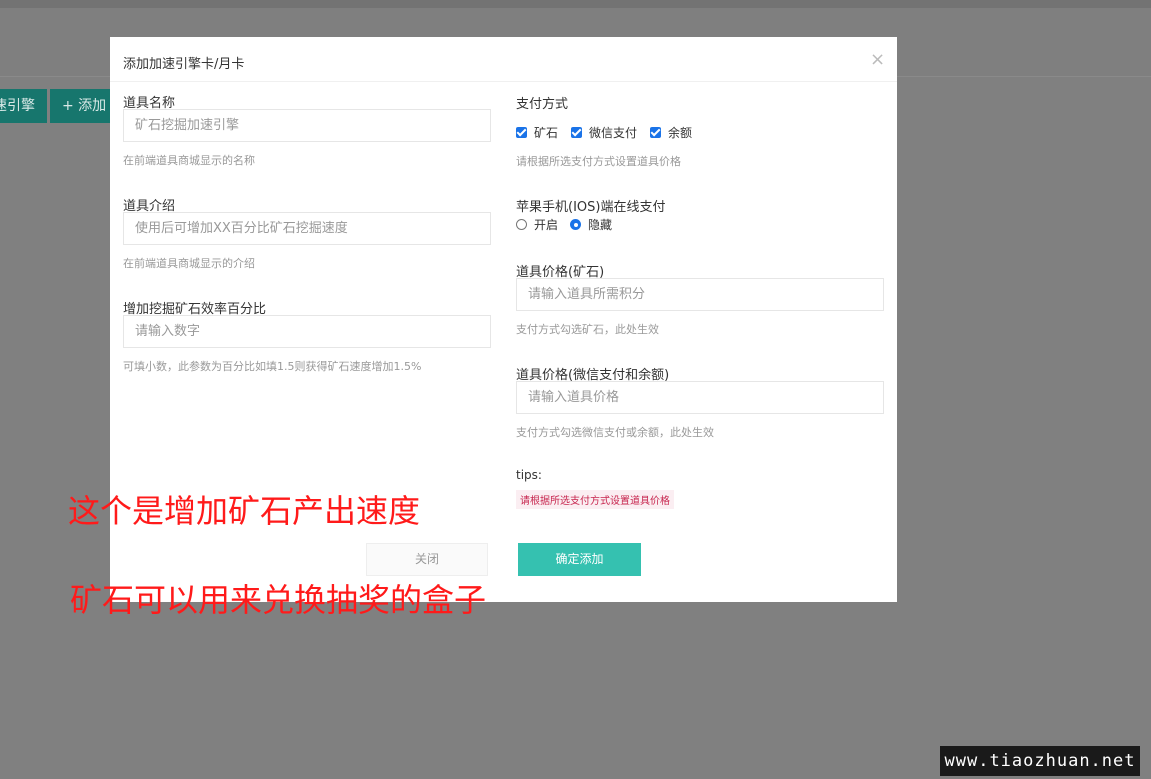  I want to click on confirm-add-button: 确定添加, so click(579, 559).